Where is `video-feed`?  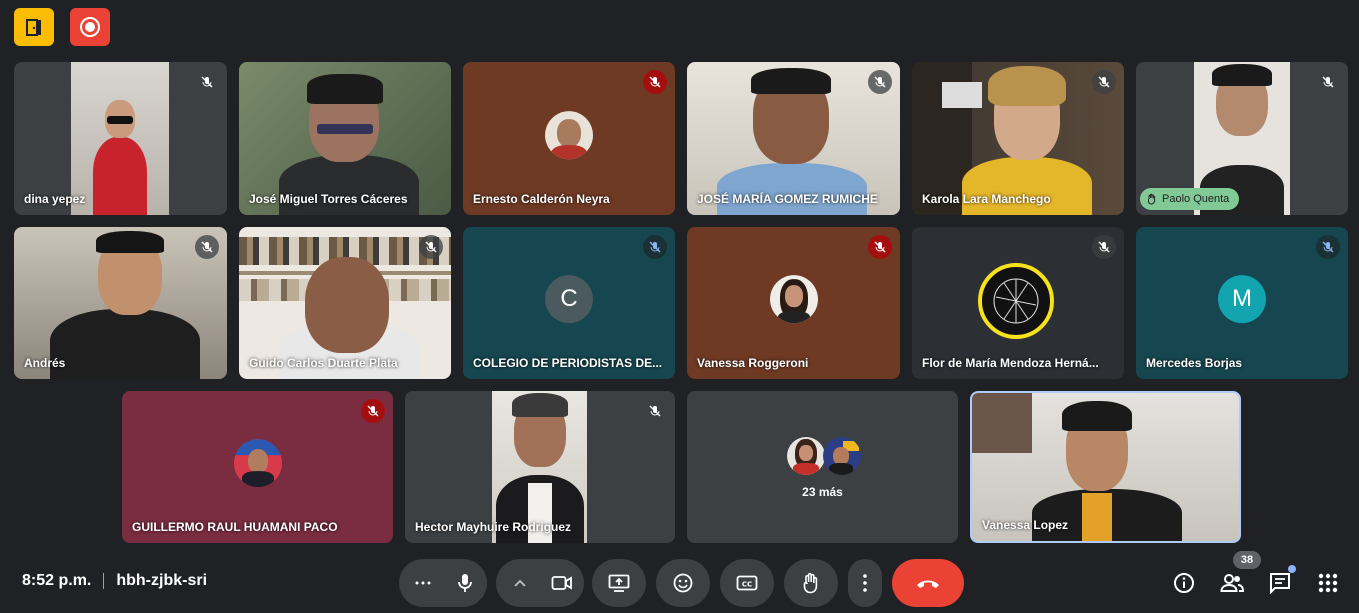
video-feed is located at coordinates (120, 138).